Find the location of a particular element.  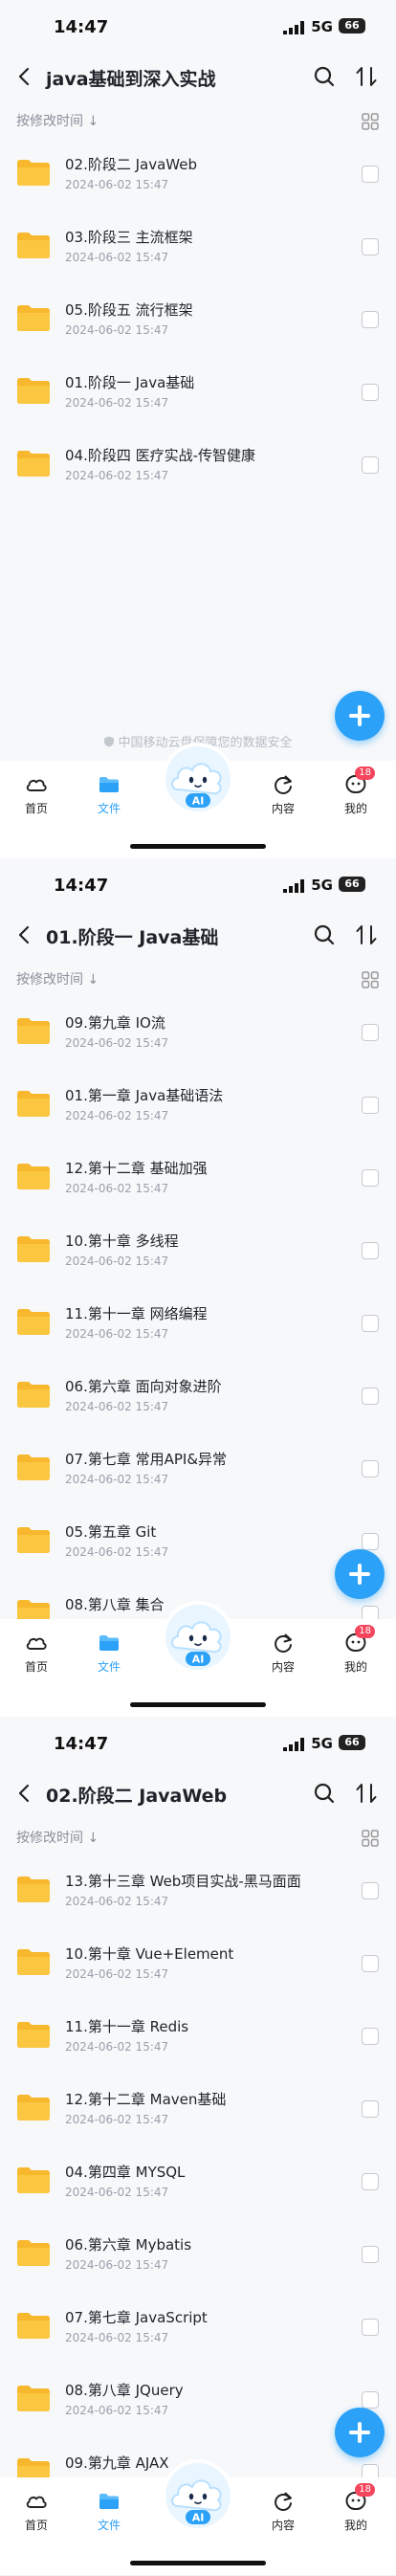

folder-list-item: 11.第十一章 网络编程 2024-06-02 15:47 is located at coordinates (198, 1323).